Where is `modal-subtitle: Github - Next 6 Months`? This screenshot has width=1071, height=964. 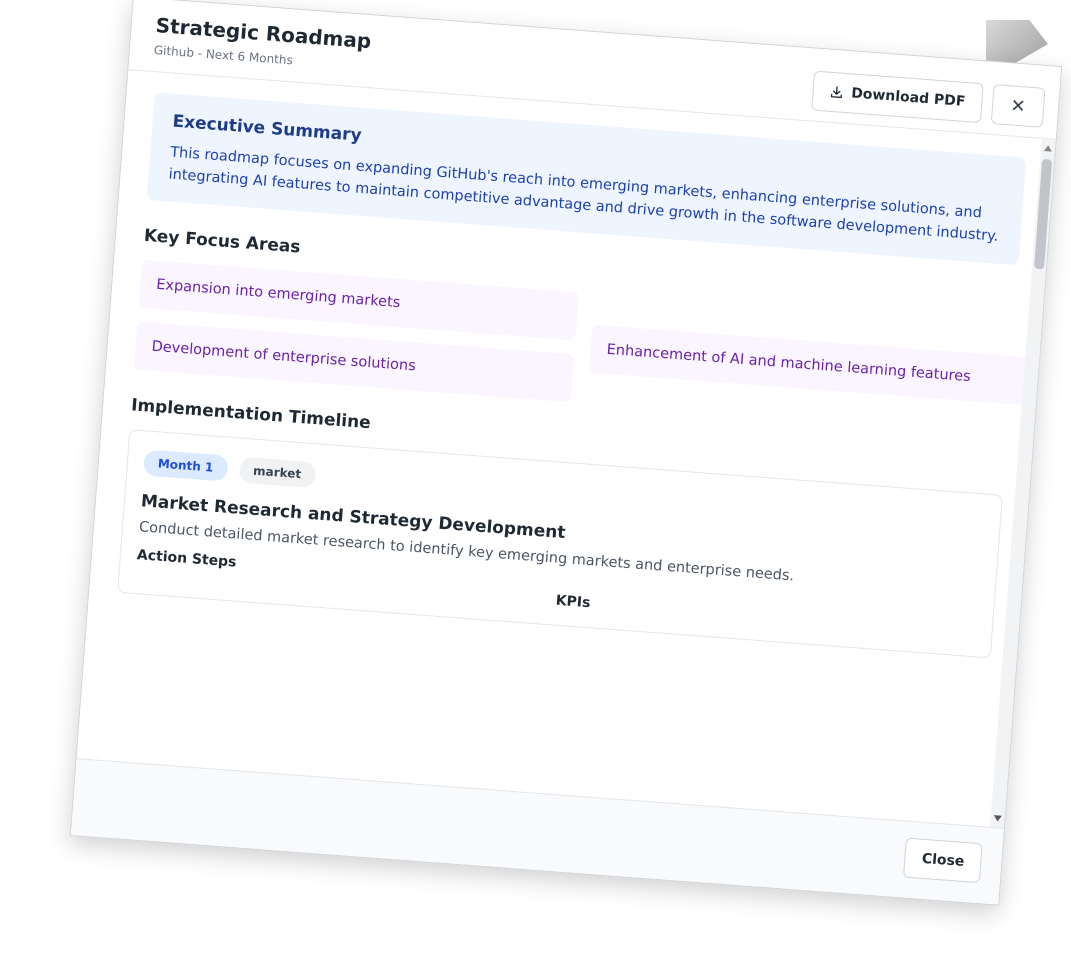 modal-subtitle: Github - Next 6 Months is located at coordinates (223, 55).